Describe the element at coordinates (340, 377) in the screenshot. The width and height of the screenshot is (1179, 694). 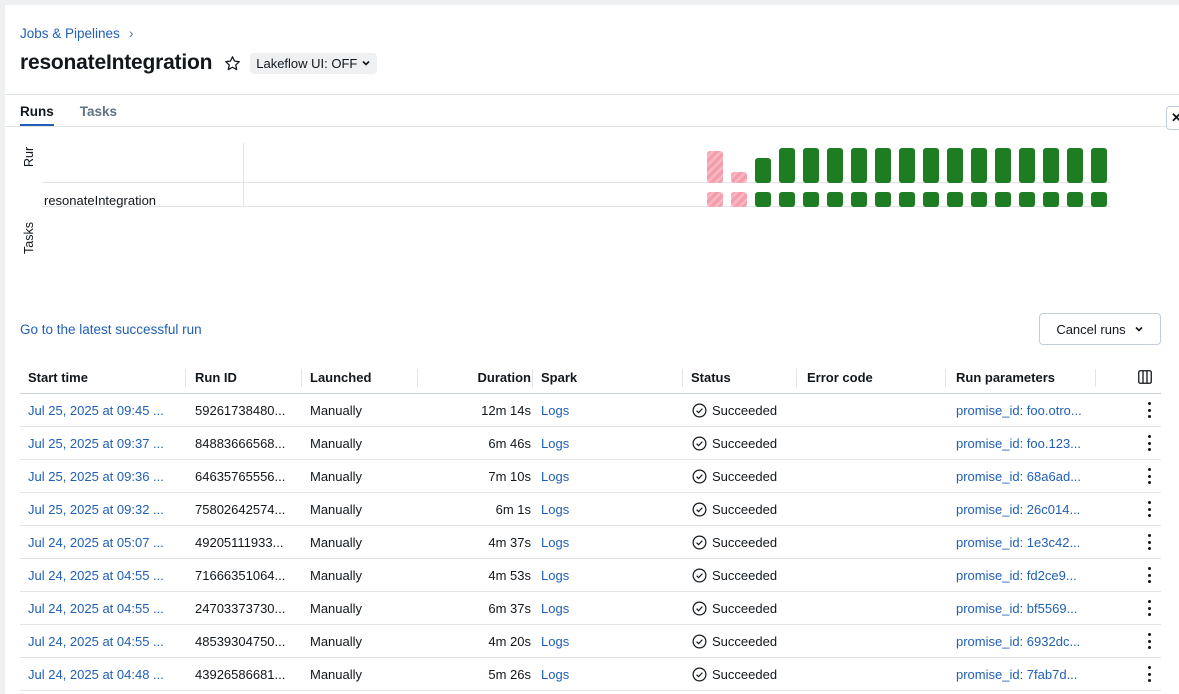
I see `col-launched: Launched` at that location.